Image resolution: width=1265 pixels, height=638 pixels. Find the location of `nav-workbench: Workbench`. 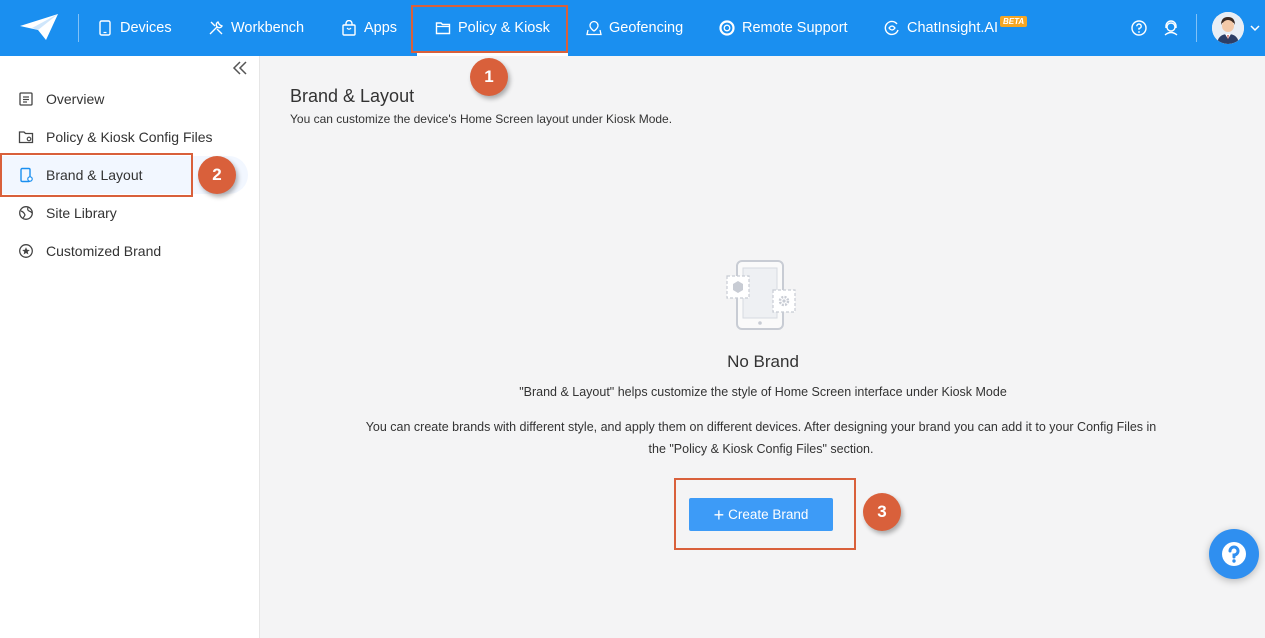

nav-workbench: Workbench is located at coordinates (256, 28).